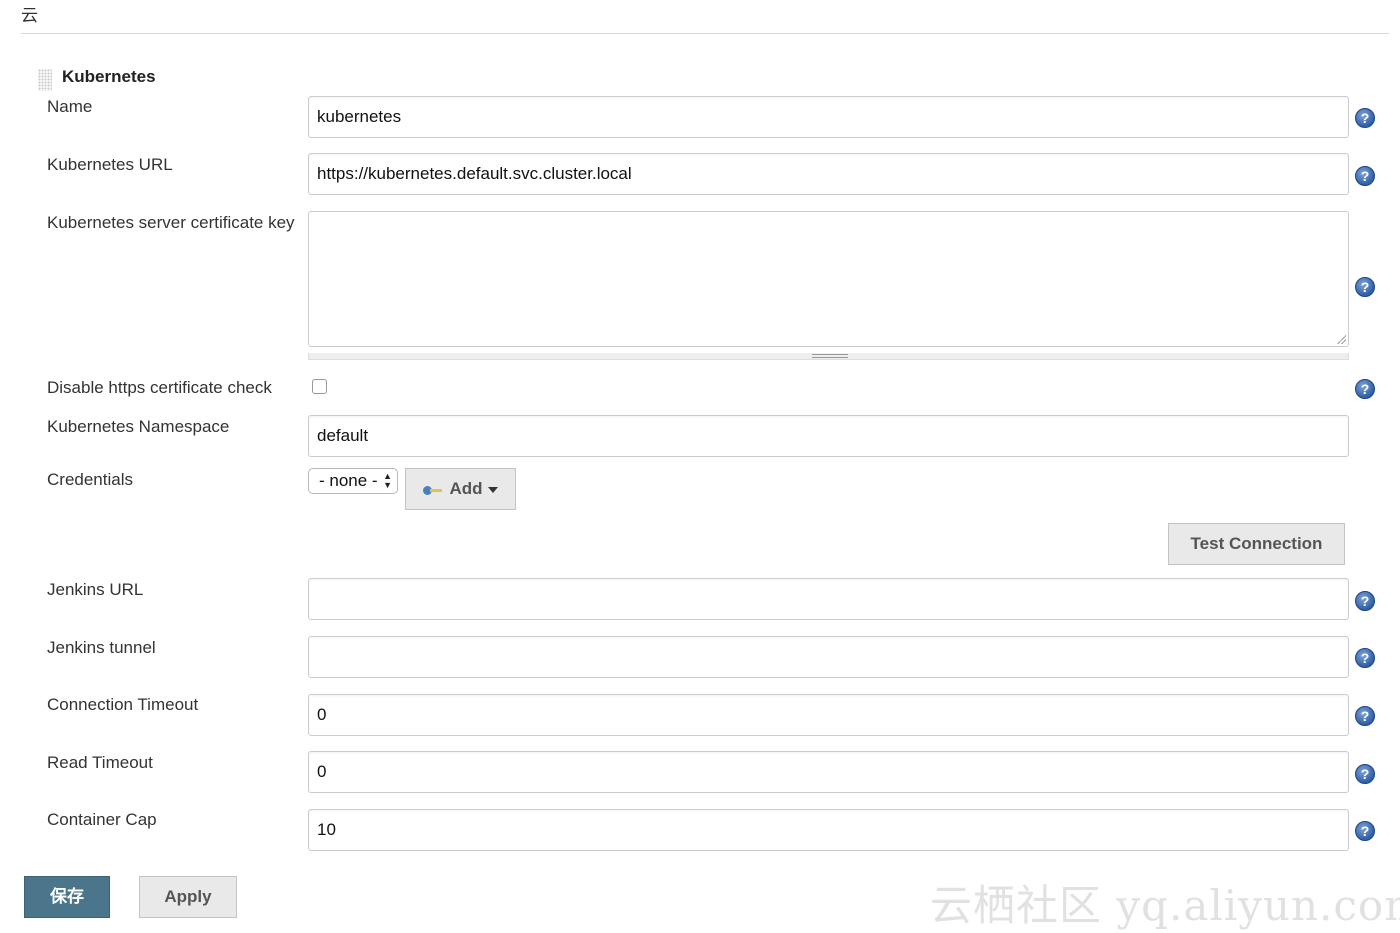 This screenshot has height=933, width=1400. I want to click on container-cap-help-icon: ?, so click(1365, 831).